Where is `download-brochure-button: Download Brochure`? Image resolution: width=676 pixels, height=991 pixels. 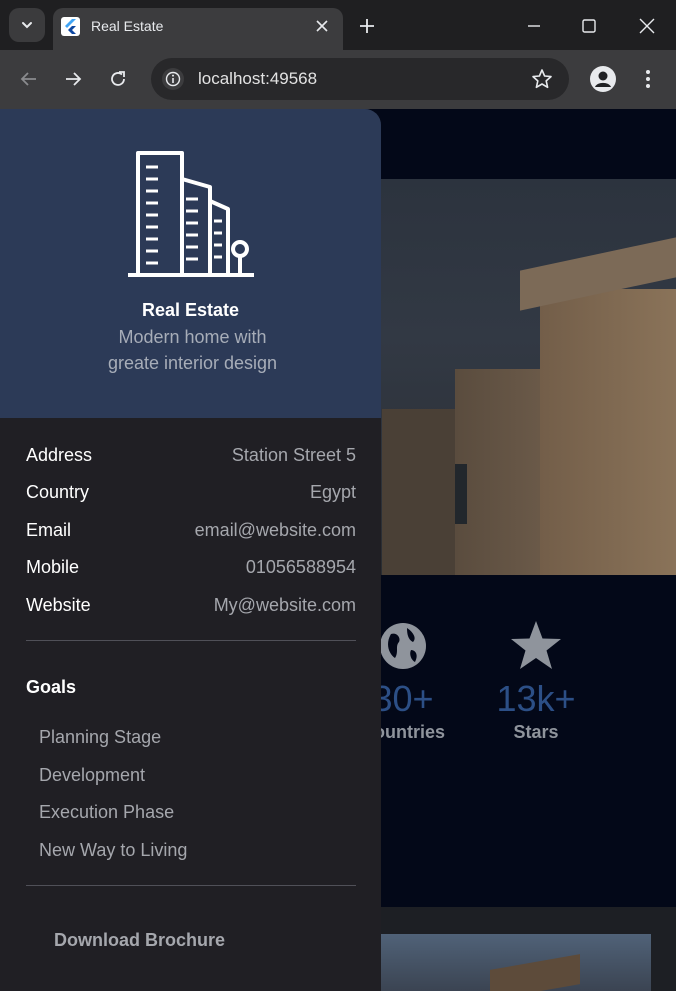
download-brochure-button: Download Brochure is located at coordinates (139, 940).